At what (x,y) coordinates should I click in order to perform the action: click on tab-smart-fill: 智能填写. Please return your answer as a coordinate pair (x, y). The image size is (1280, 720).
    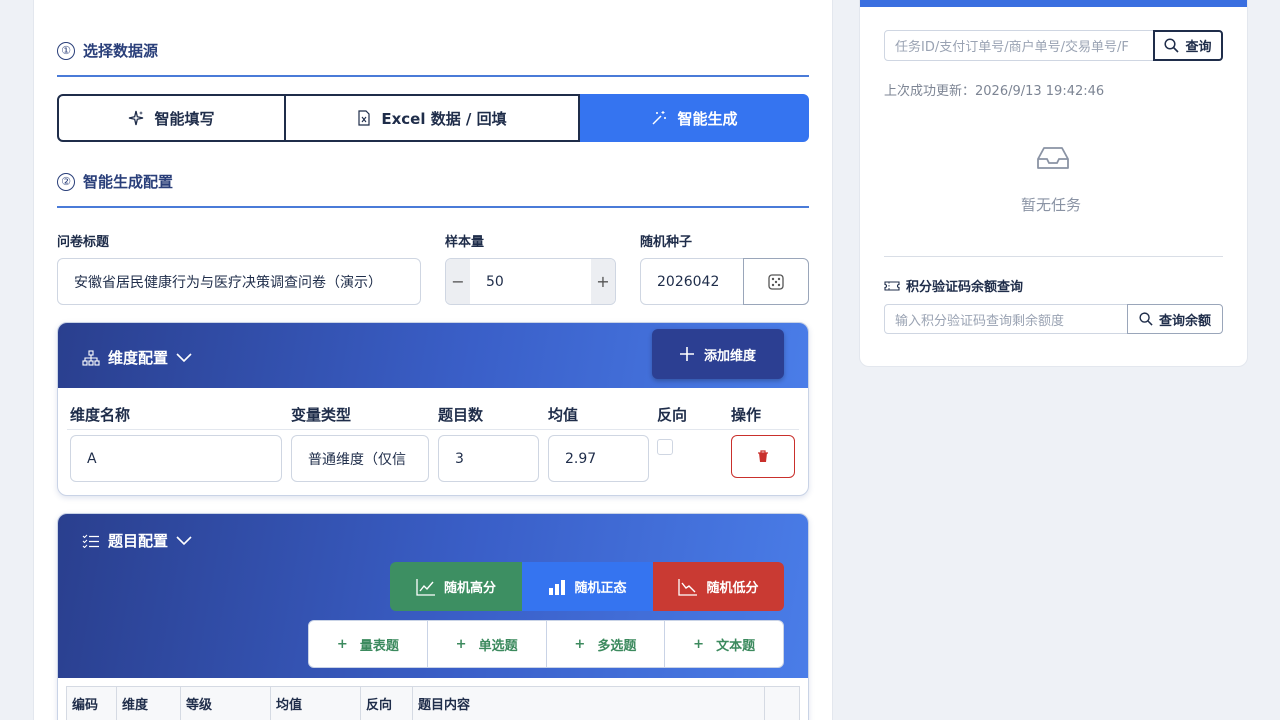
    Looking at the image, I should click on (171, 118).